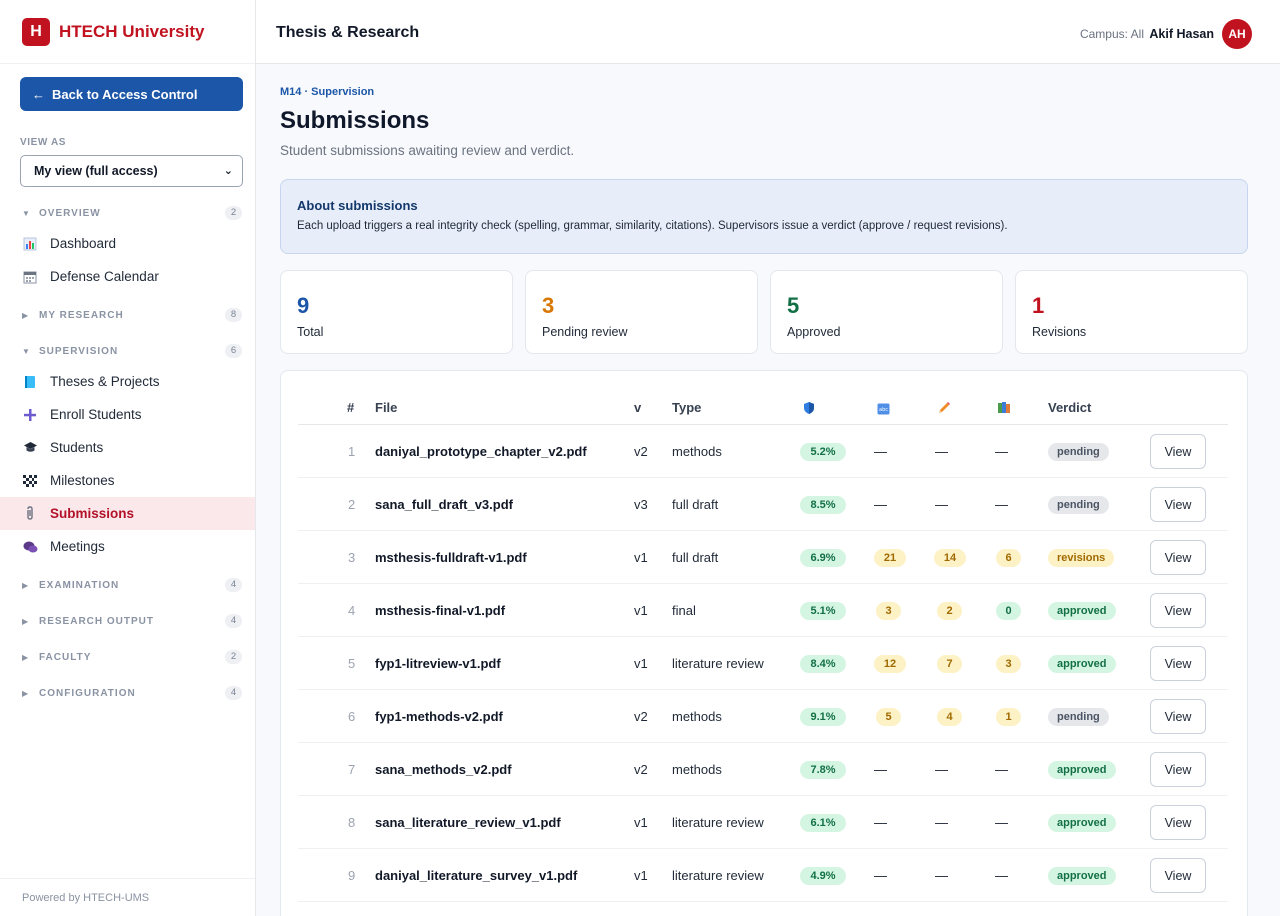  What do you see at coordinates (128, 315) in the screenshot?
I see `nav-section-my-research: ▶ MY RESEARCH 8` at bounding box center [128, 315].